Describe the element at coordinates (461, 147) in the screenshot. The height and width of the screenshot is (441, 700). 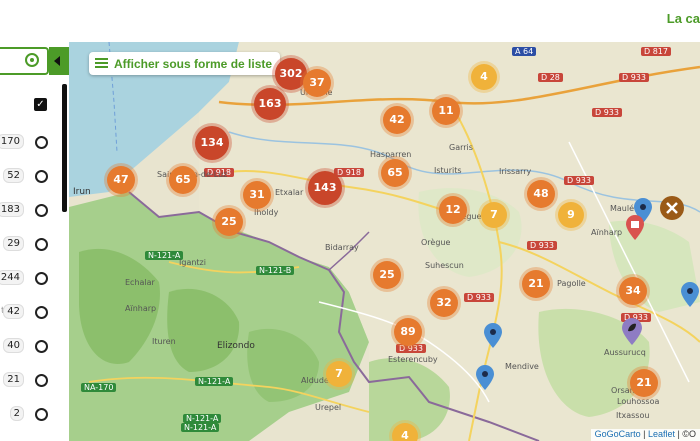
I see `place-label: Garris` at that location.